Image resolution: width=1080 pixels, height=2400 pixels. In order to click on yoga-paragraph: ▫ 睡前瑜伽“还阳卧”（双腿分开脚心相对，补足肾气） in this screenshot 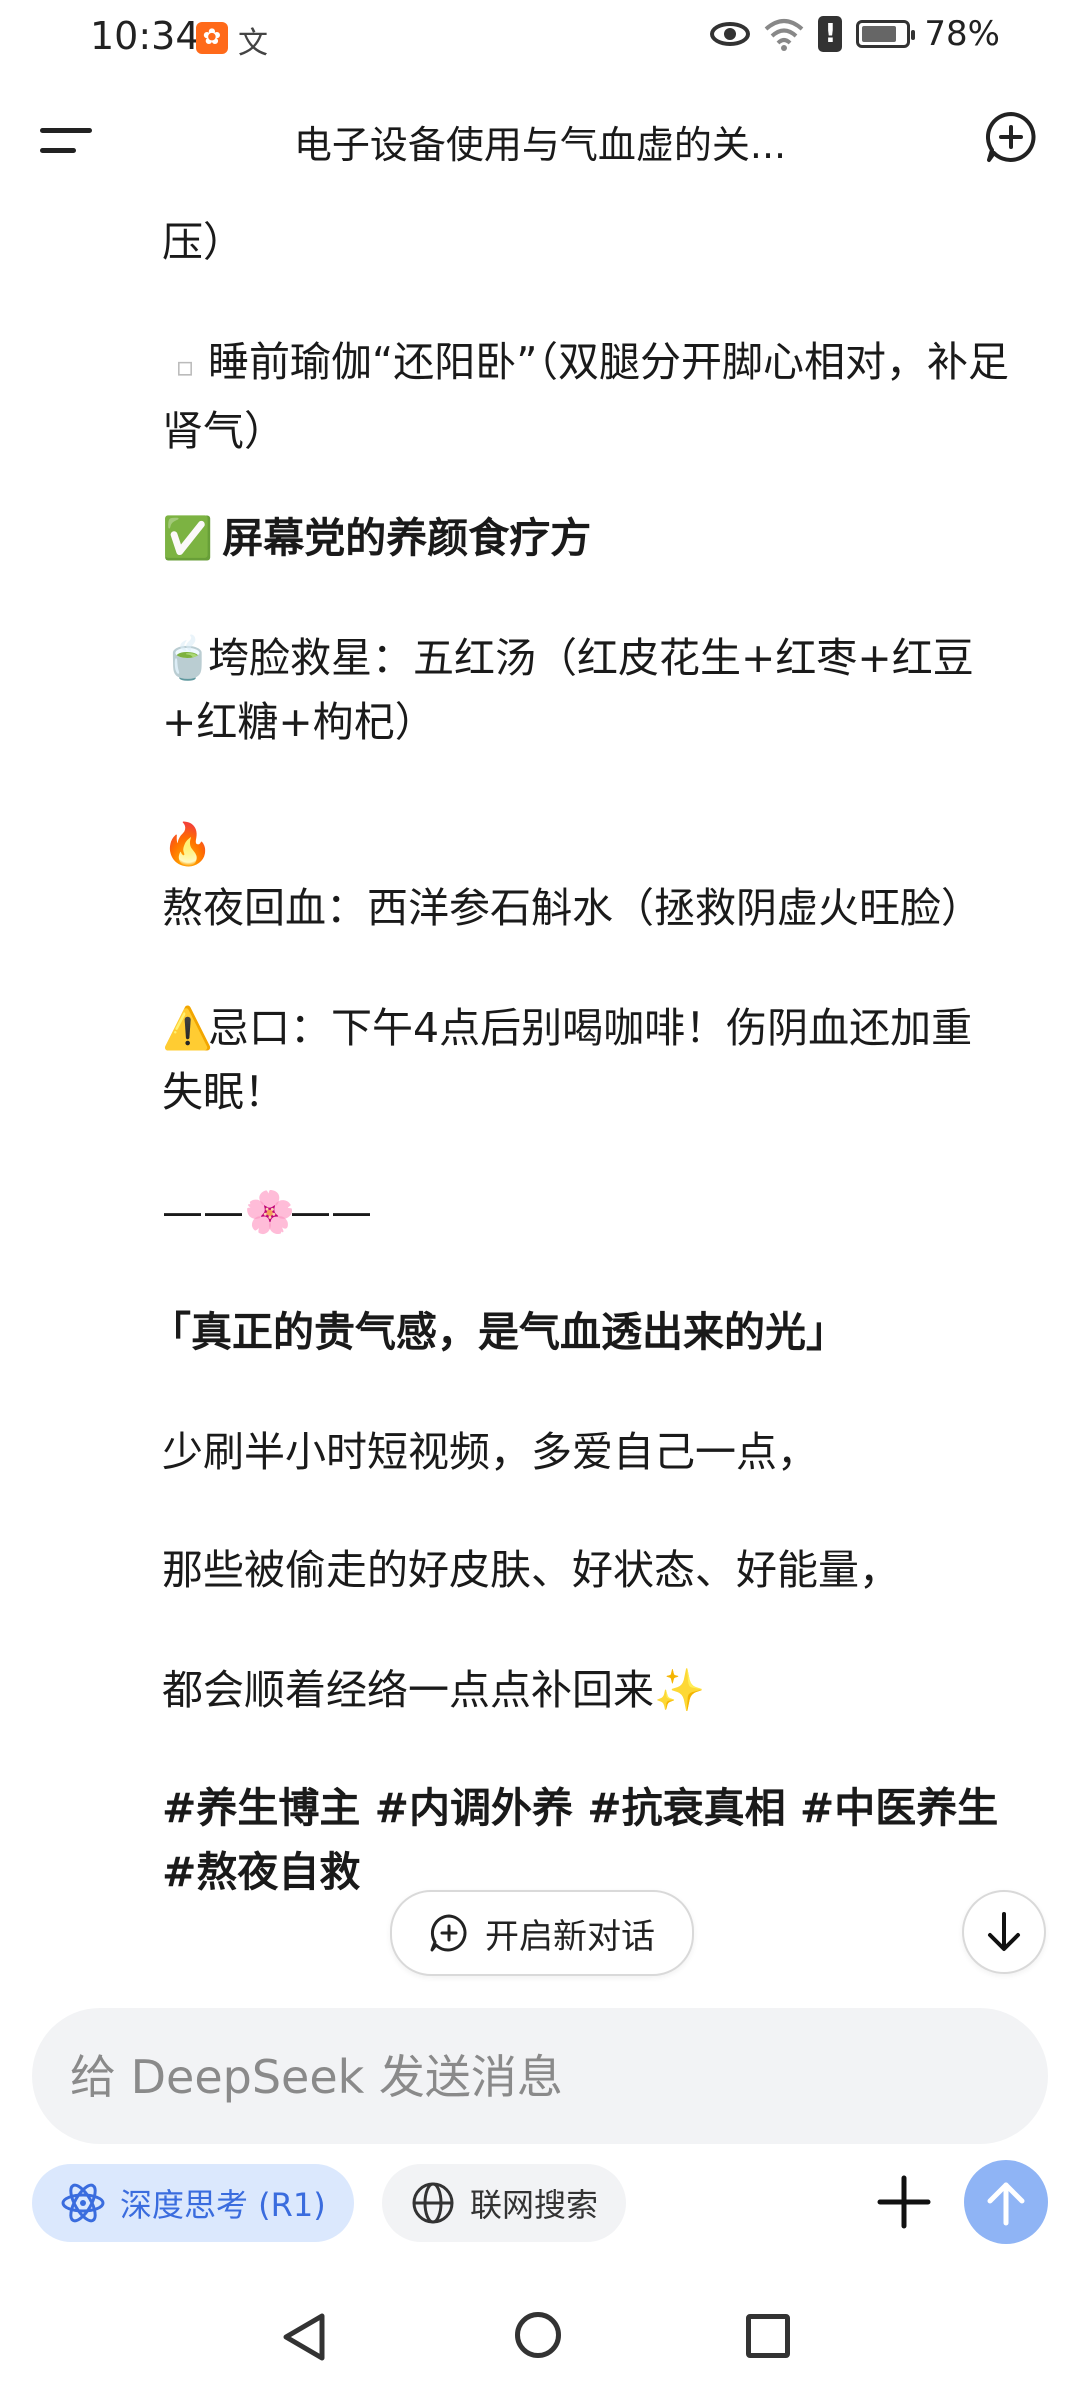, I will do `click(587, 396)`.